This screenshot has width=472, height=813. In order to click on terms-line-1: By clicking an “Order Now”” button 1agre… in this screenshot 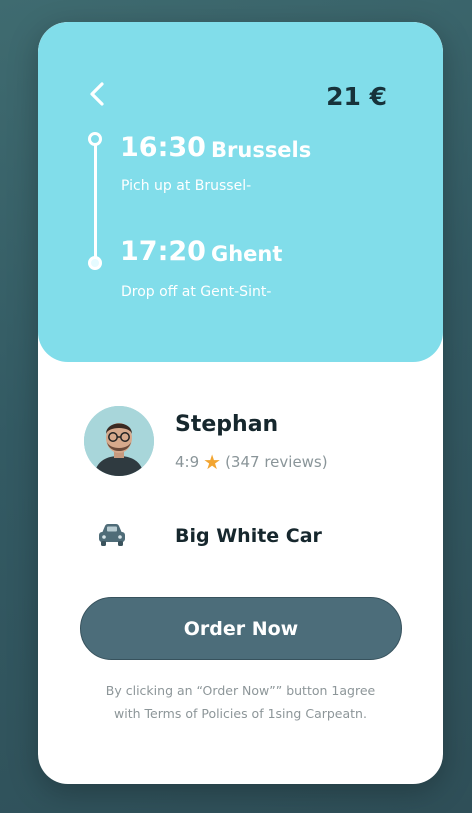, I will do `click(240, 690)`.